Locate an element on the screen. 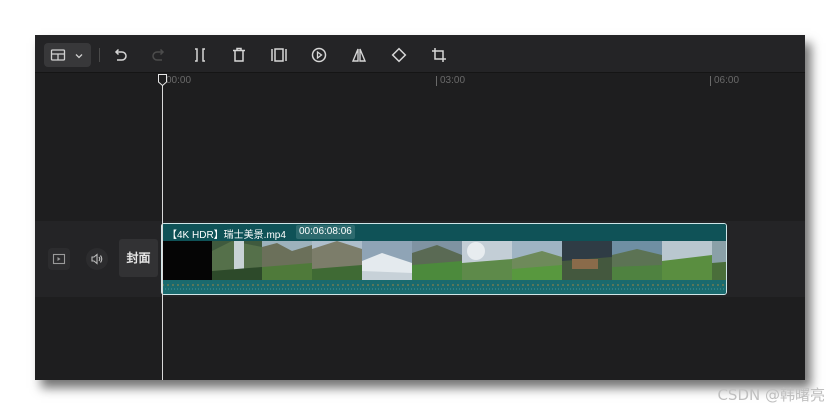 Image resolution: width=839 pixels, height=415 pixels. redo-icon is located at coordinates (158, 54).